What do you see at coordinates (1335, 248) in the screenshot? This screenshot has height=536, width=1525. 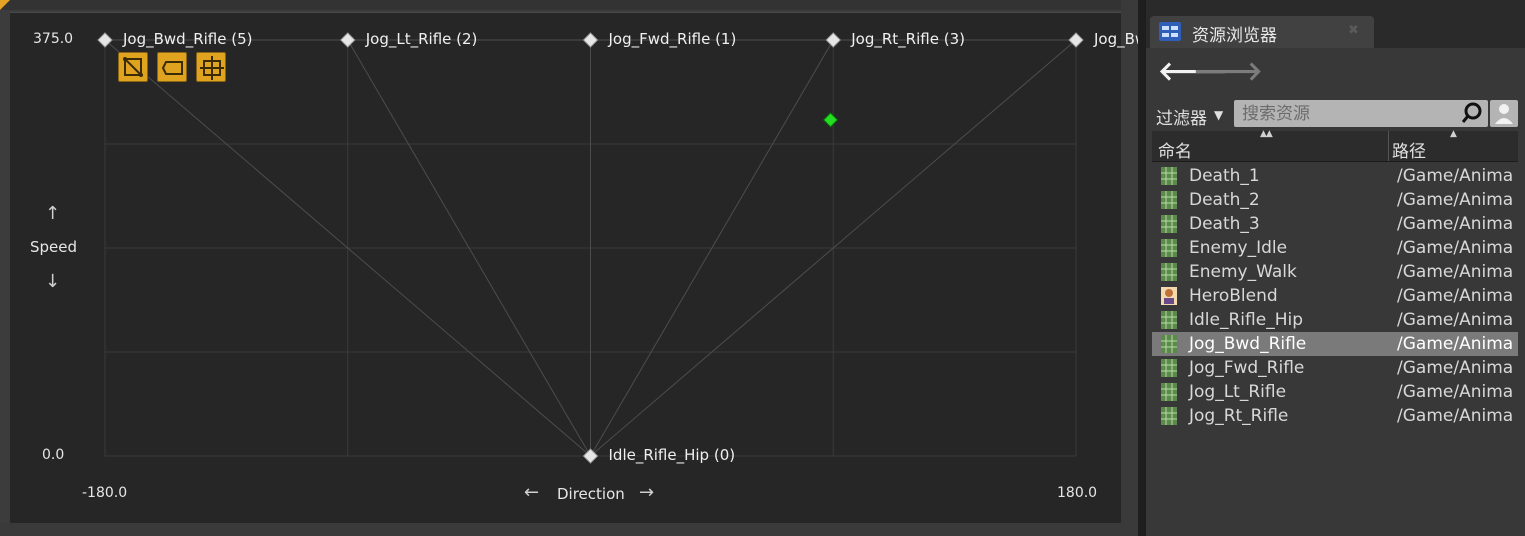 I see `asset-row: Enemy_Idle/Game/Anima` at bounding box center [1335, 248].